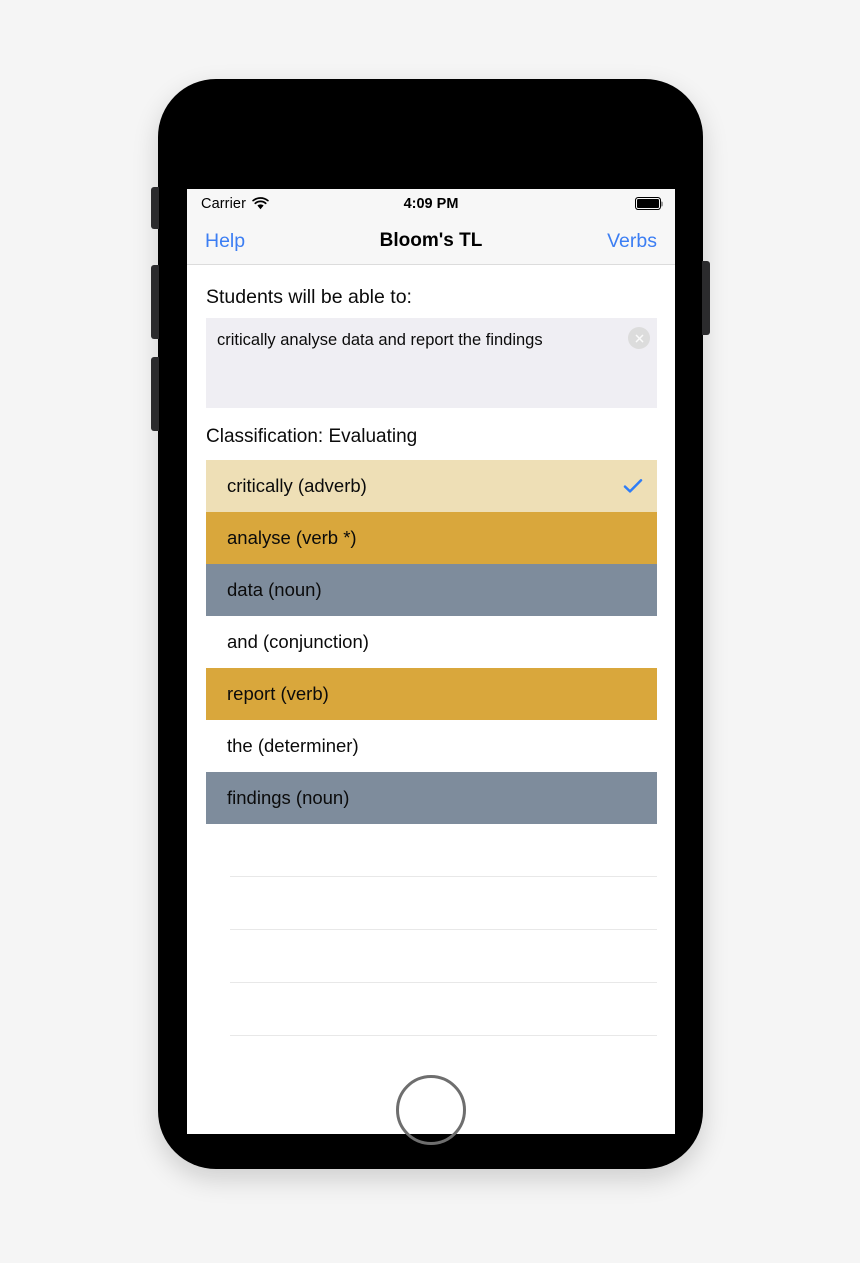  I want to click on home-button, so click(430, 1110).